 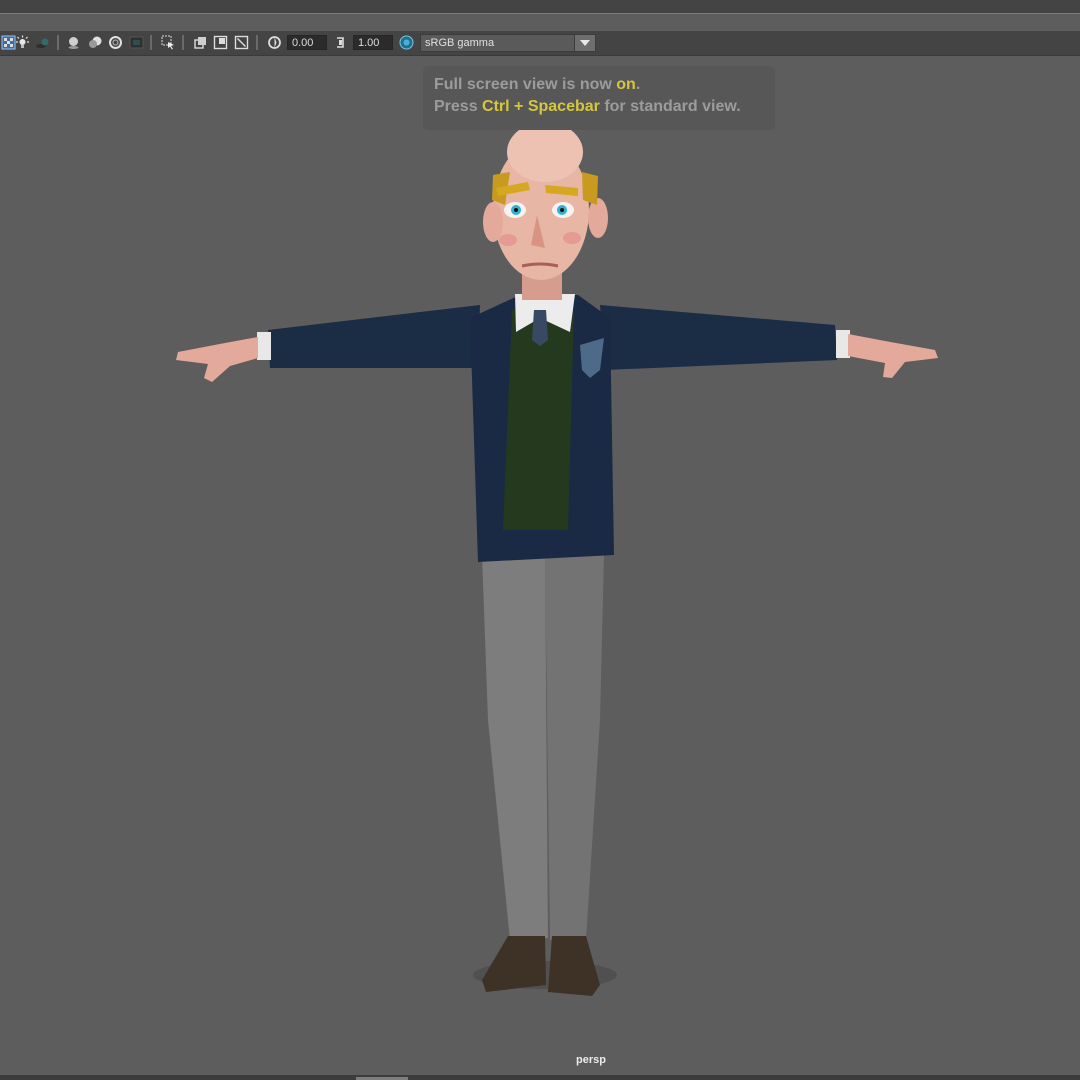 I want to click on camera-label: persp, so click(x=591, y=1060).